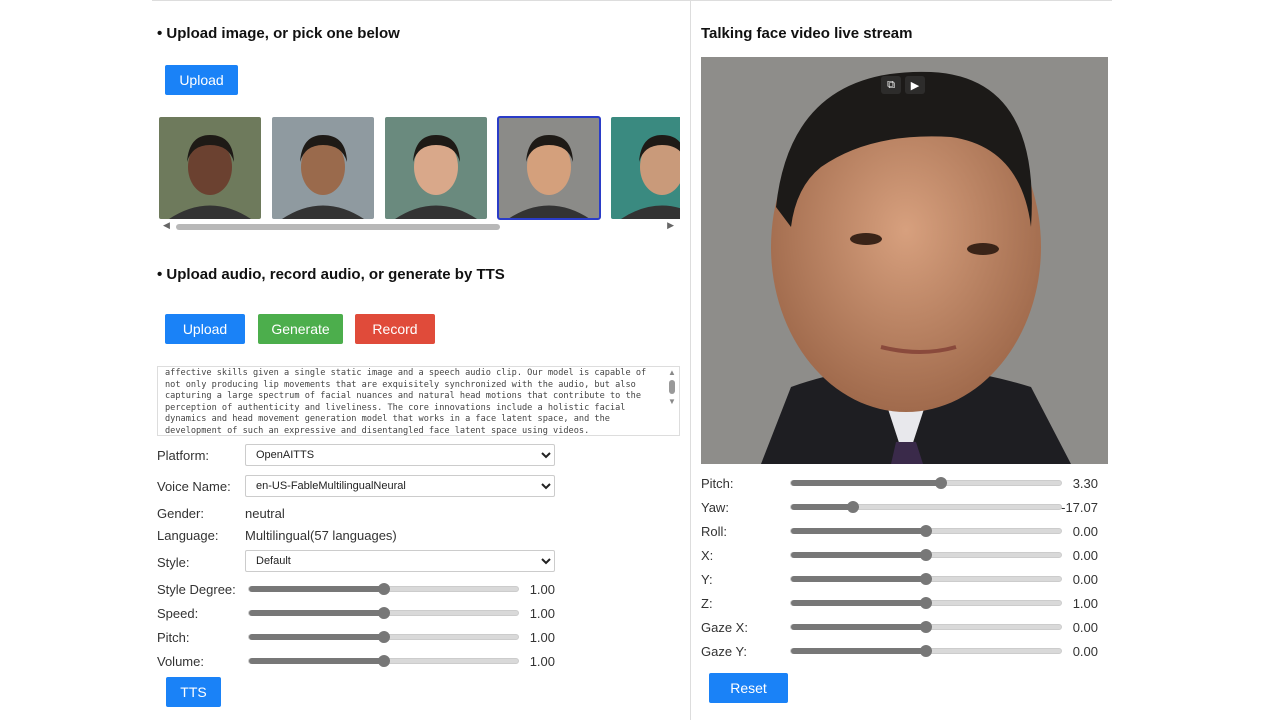  Describe the element at coordinates (724, 627) in the screenshot. I see `pose-slider-label: Gaze X:` at that location.